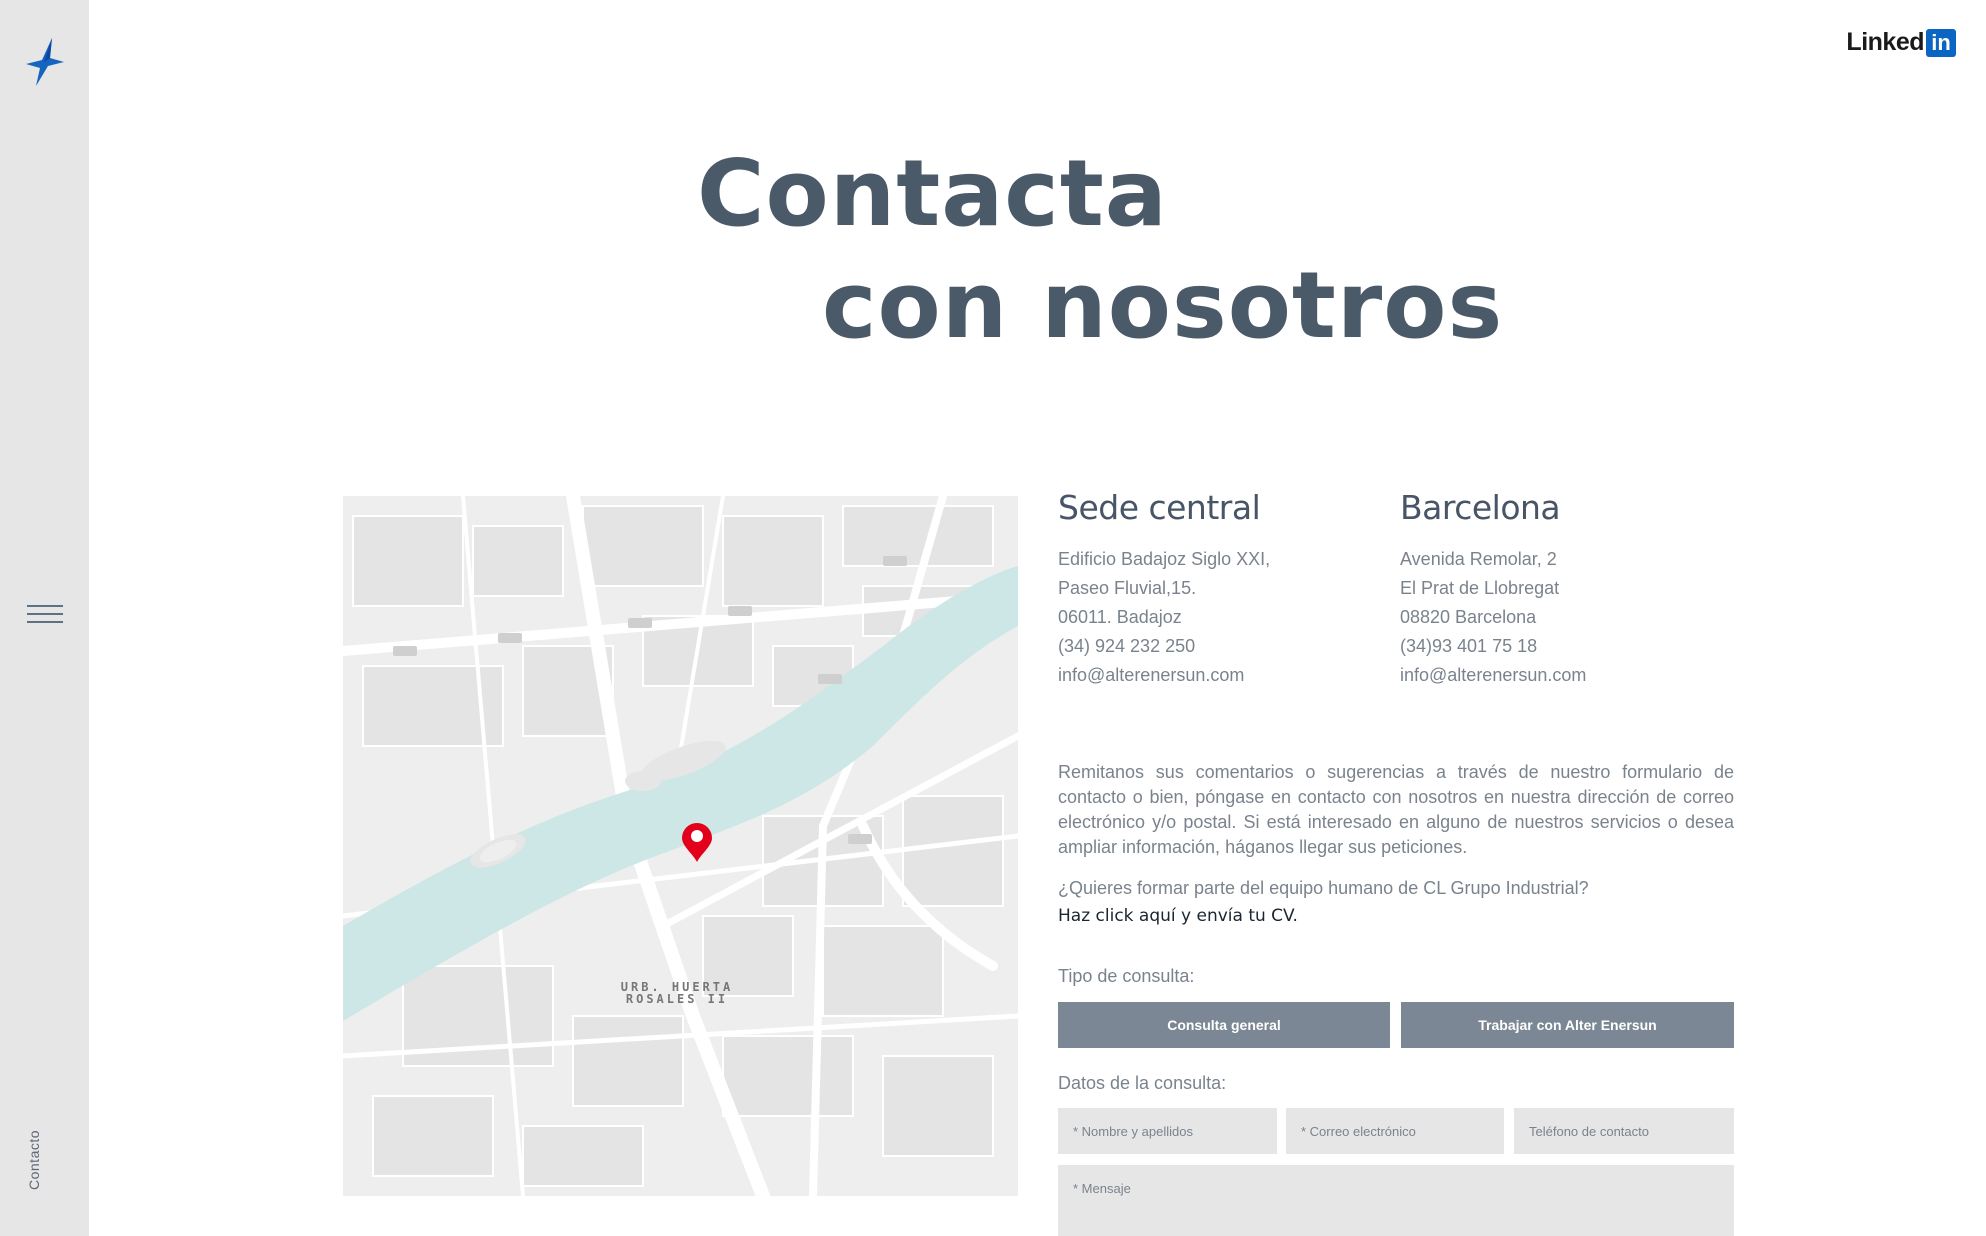  Describe the element at coordinates (1163, 305) in the screenshot. I see `page-title-line-2: con nosotros` at that location.